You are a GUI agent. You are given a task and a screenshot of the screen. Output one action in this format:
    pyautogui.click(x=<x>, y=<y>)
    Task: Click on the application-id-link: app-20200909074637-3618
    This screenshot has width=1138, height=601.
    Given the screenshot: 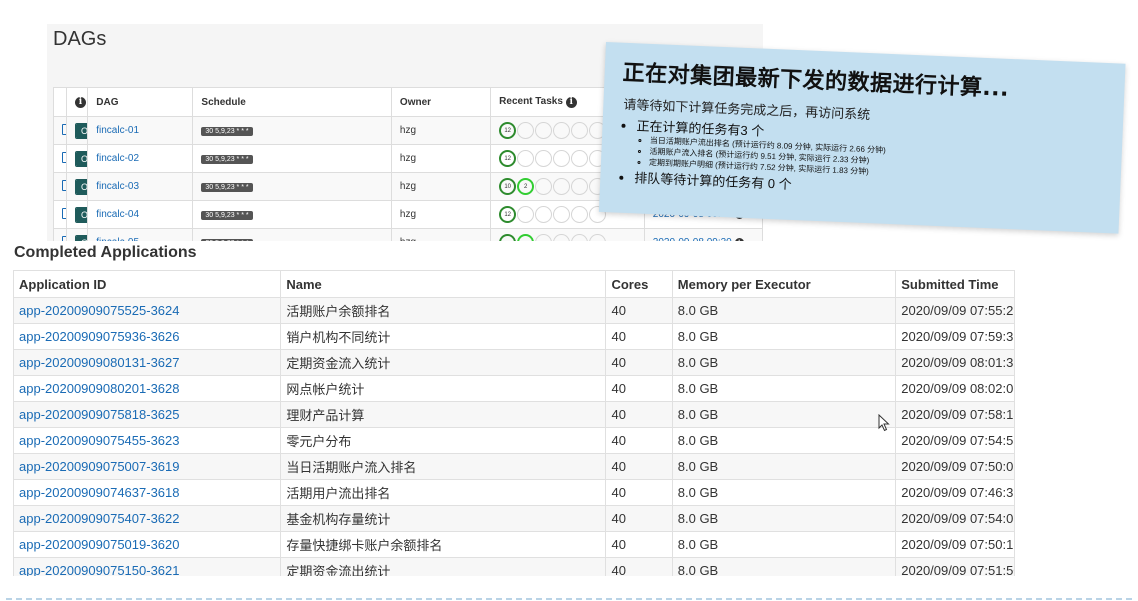 What is the action you would take?
    pyautogui.click(x=99, y=492)
    